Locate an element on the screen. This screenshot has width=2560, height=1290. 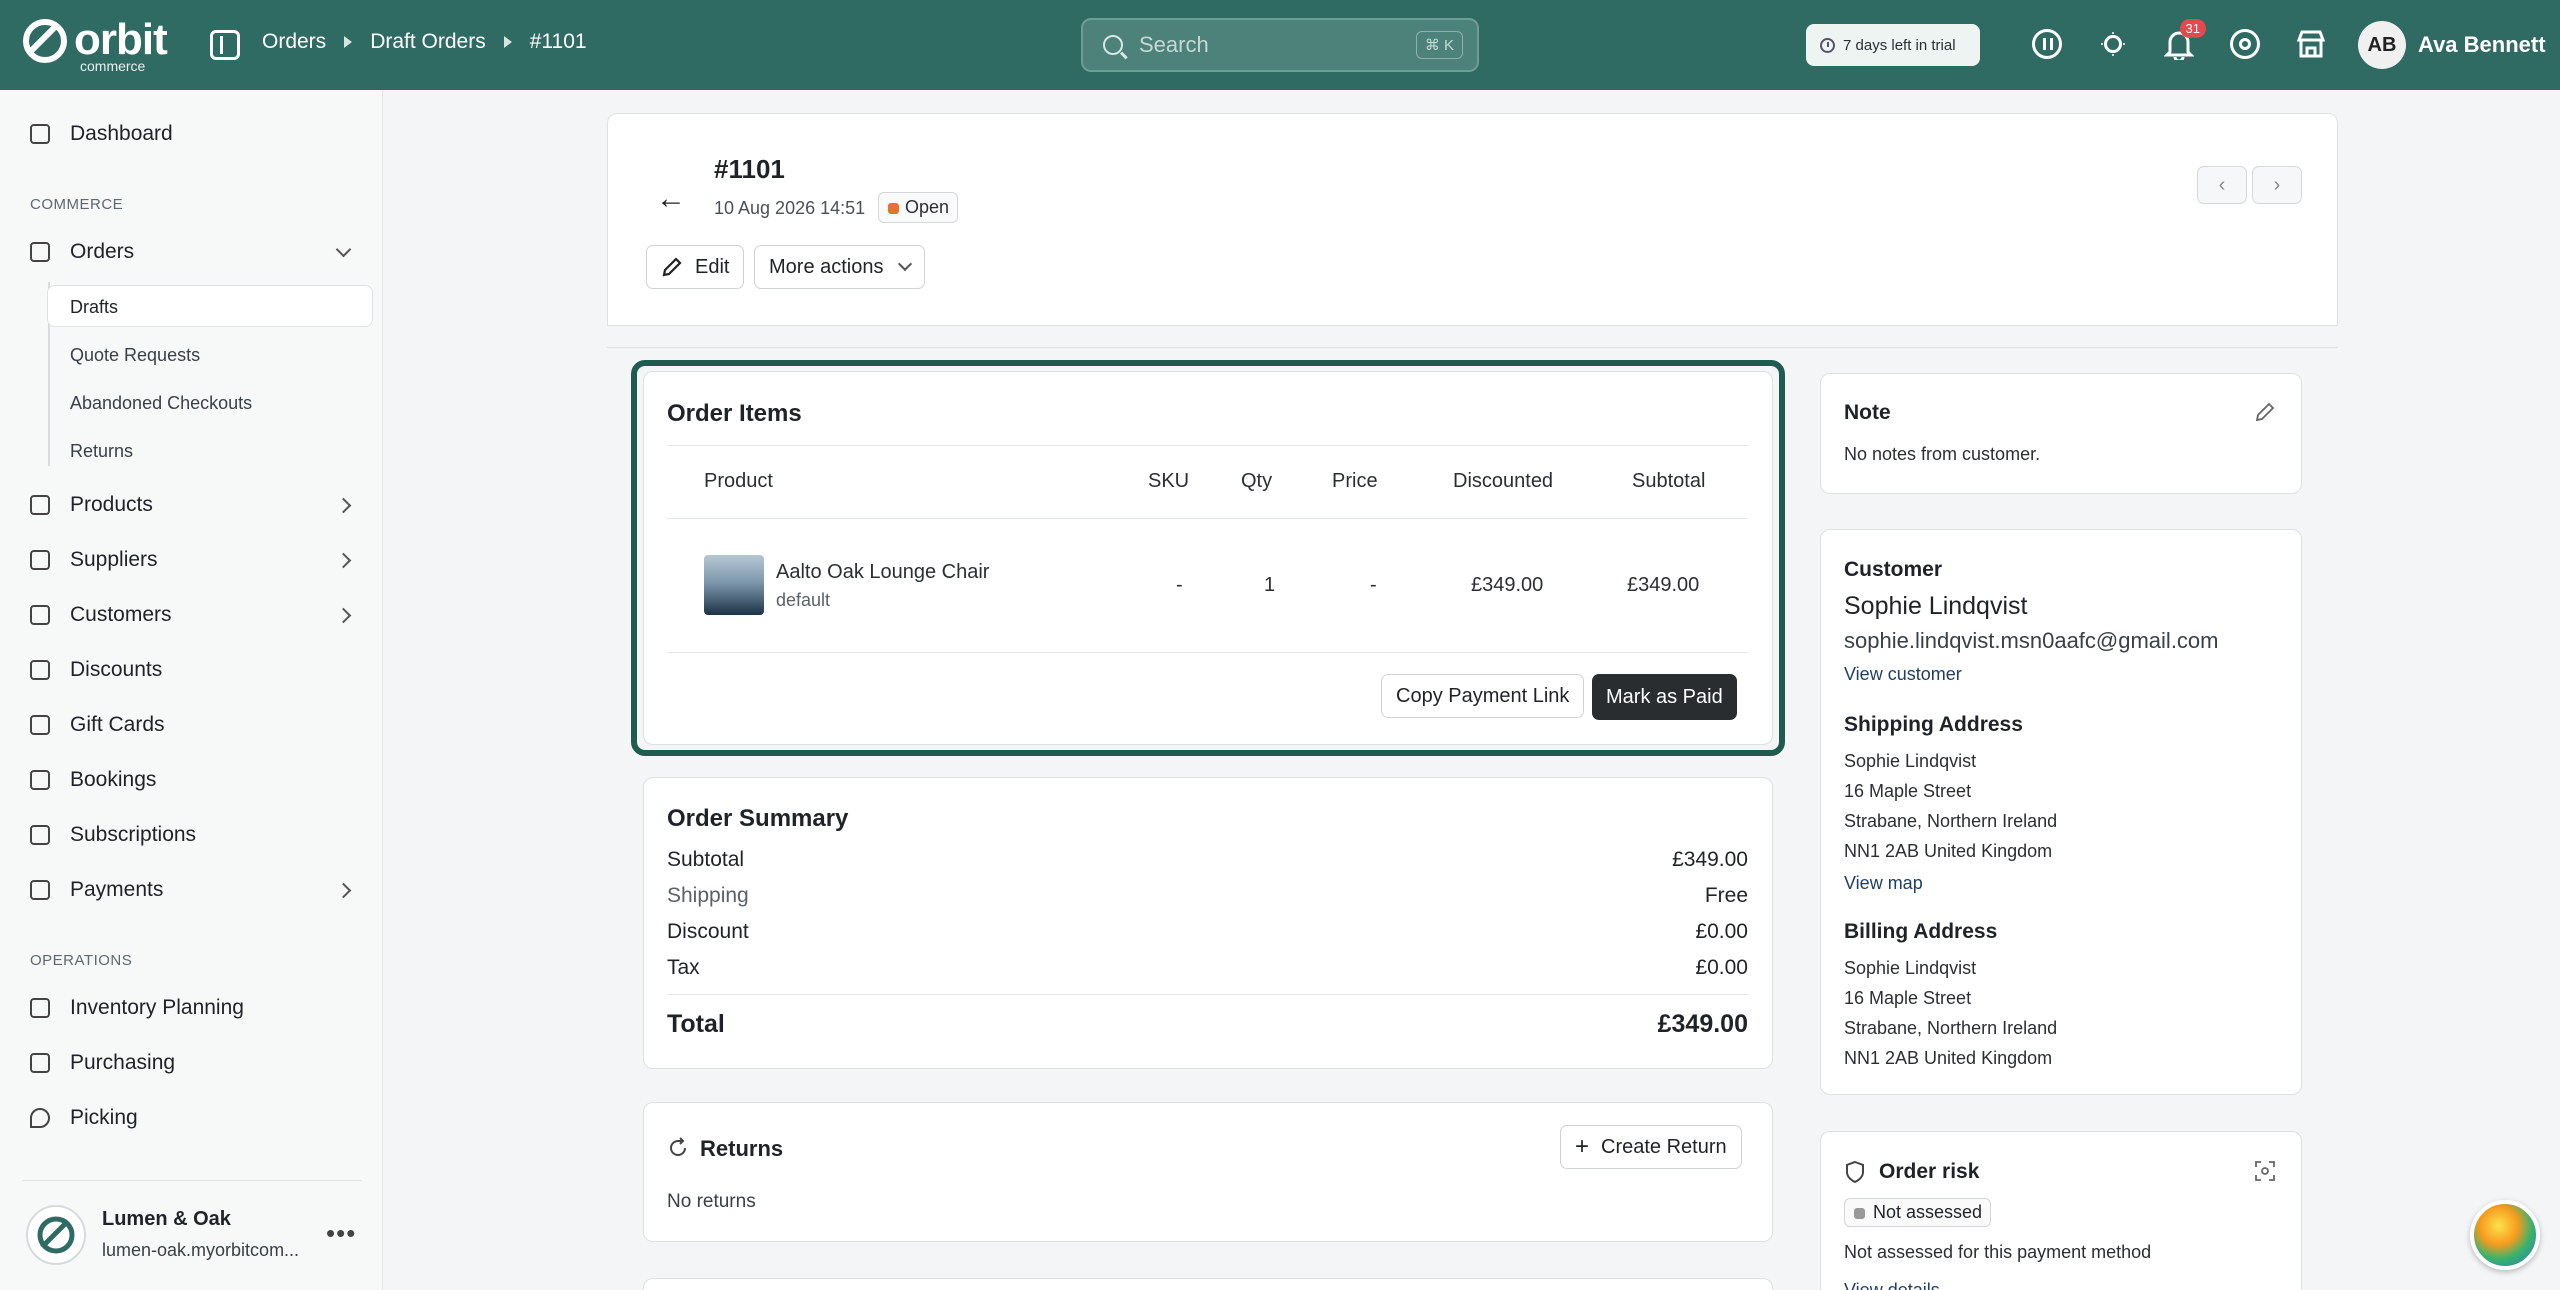
store-logo is located at coordinates (56, 1235).